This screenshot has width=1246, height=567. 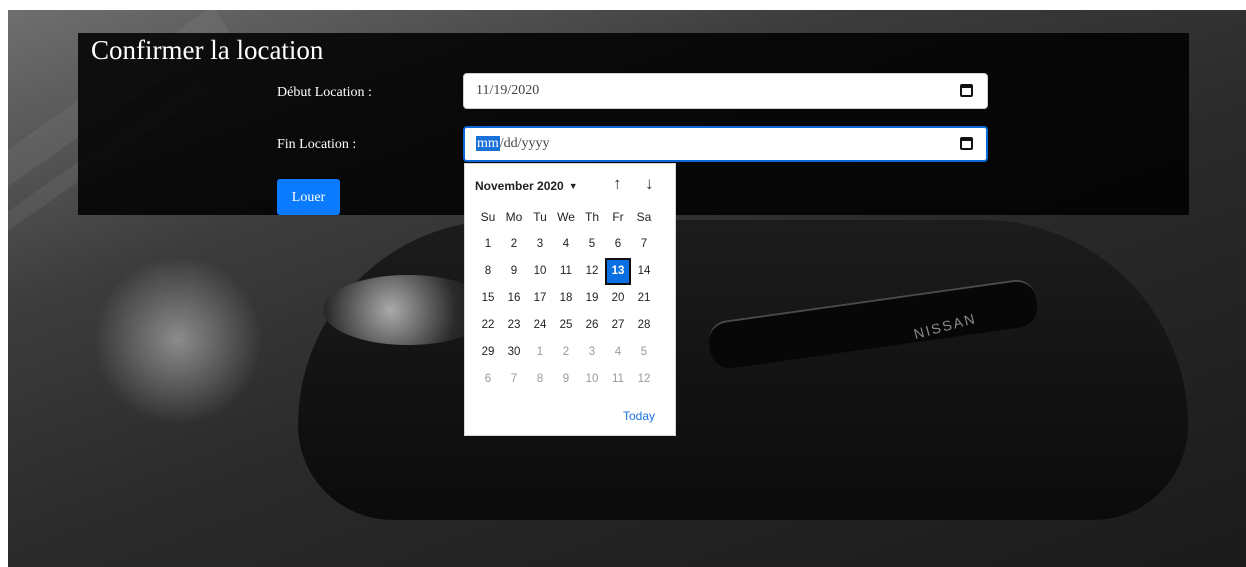 What do you see at coordinates (508, 90) in the screenshot?
I see `start-date-value: 11/19/2020` at bounding box center [508, 90].